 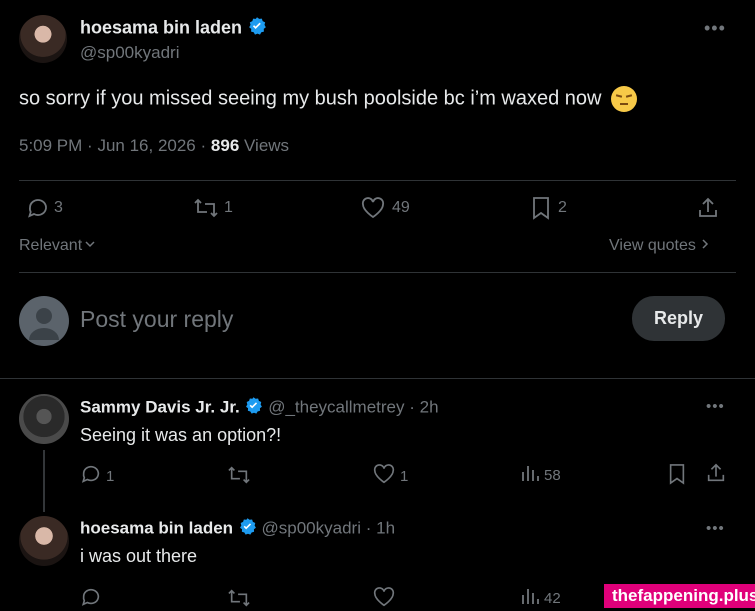 I want to click on views-count: 896, so click(x=225, y=145).